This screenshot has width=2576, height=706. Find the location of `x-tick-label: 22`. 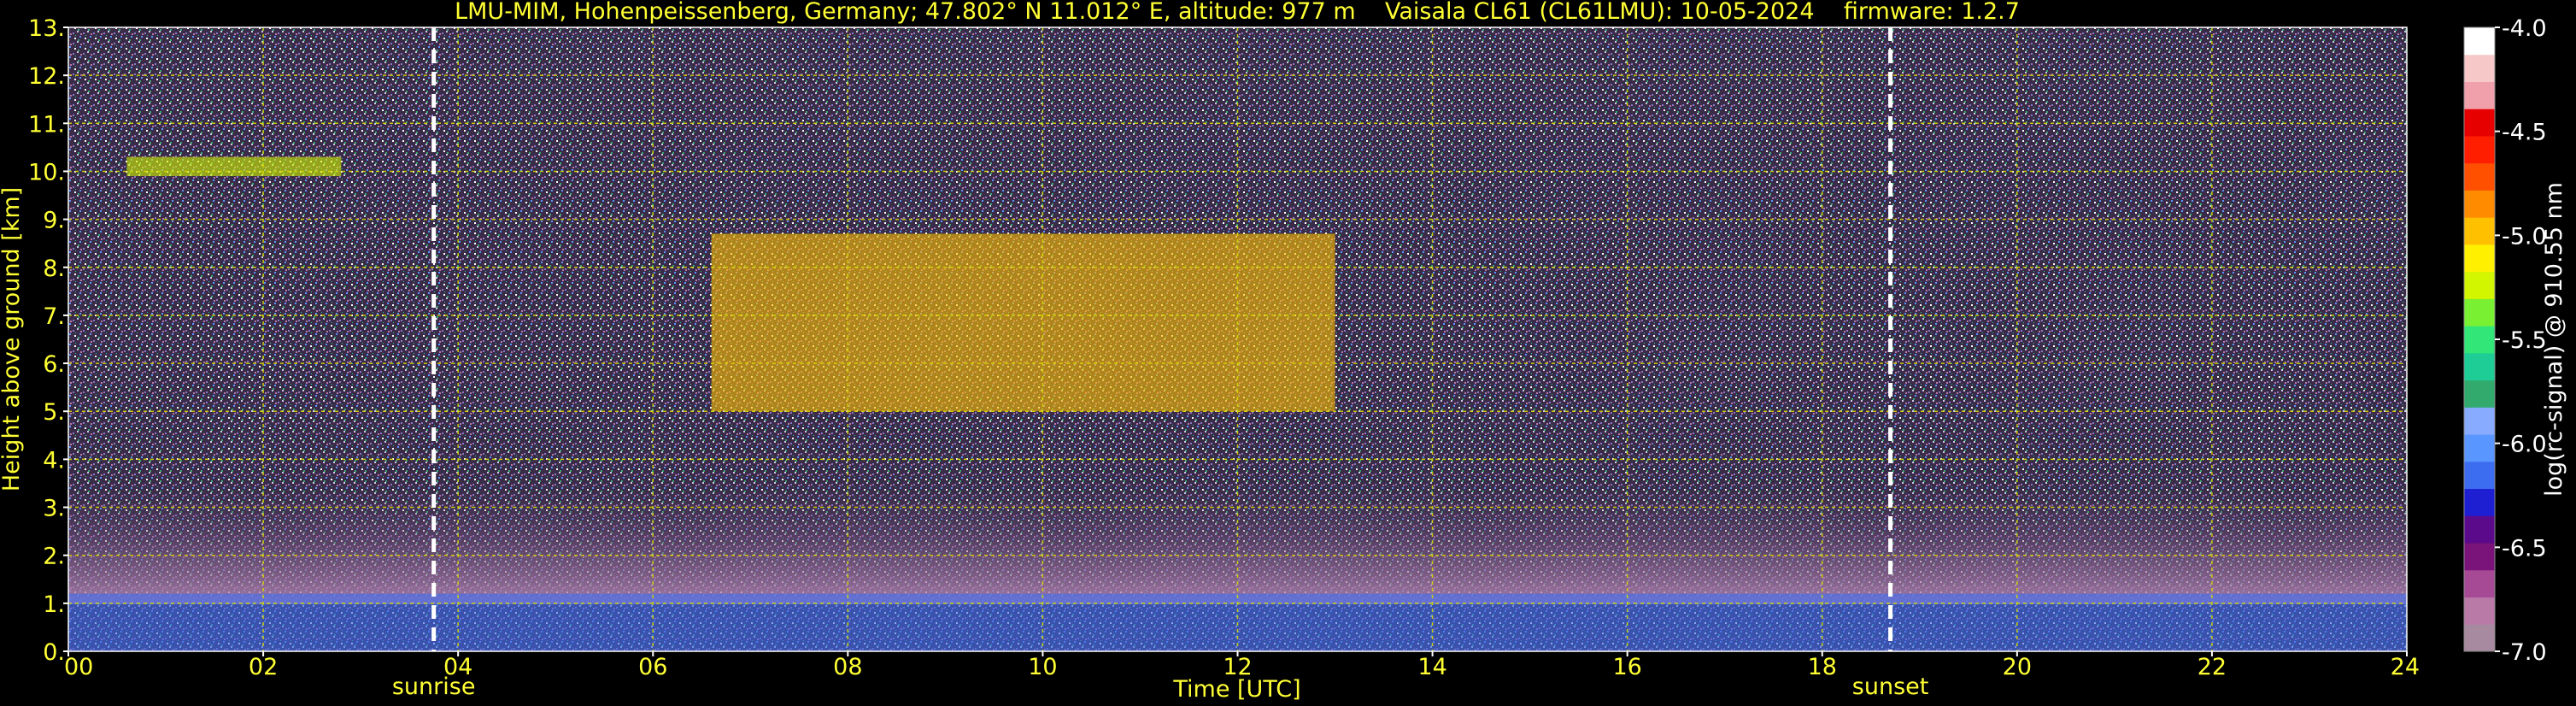

x-tick-label: 22 is located at coordinates (2212, 667).